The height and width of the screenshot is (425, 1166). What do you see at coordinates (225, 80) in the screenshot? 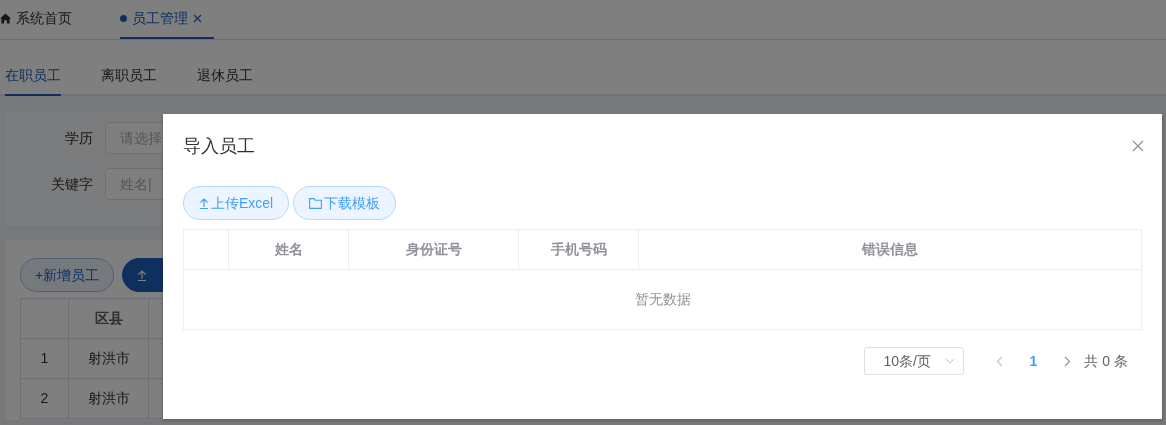
I see `tab: 退休员工` at bounding box center [225, 80].